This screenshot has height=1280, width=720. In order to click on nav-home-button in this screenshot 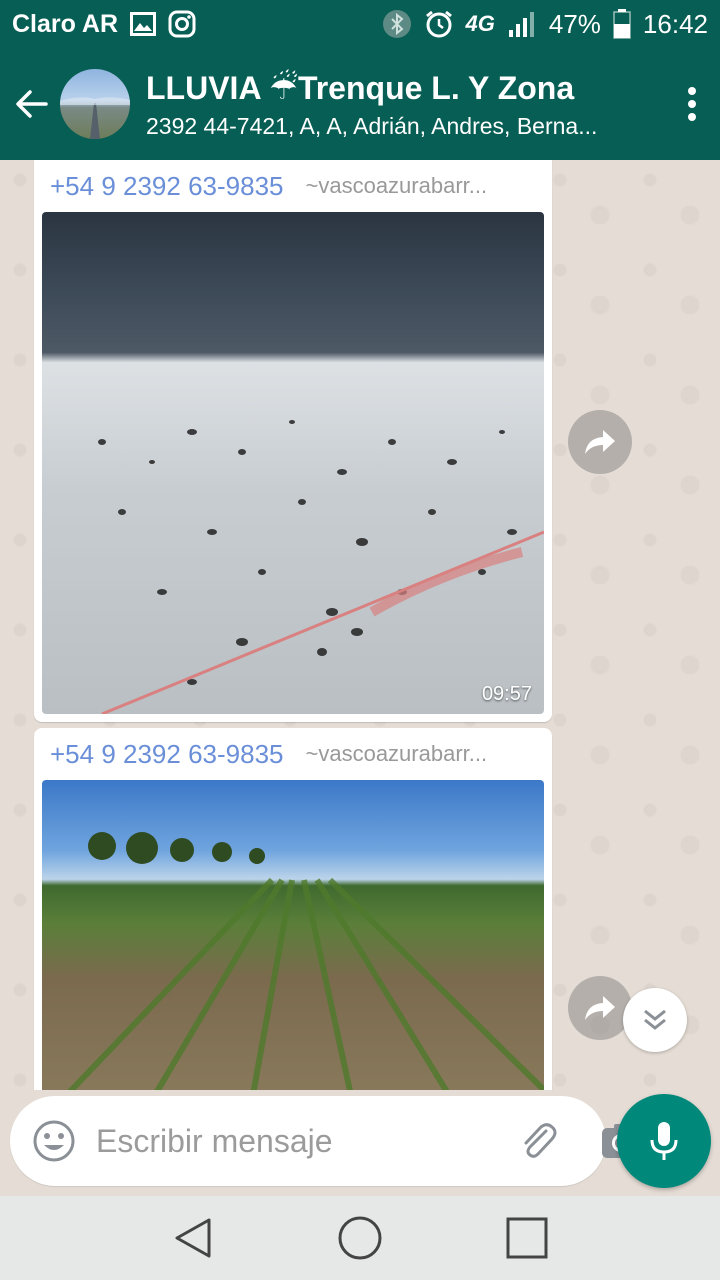, I will do `click(360, 1238)`.